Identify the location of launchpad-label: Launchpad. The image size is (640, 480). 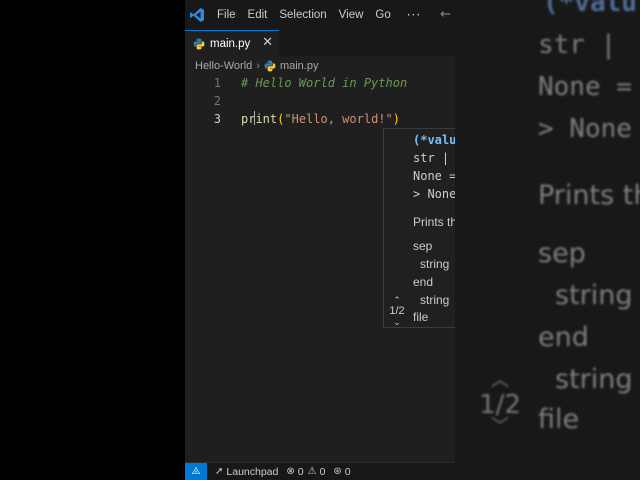
(252, 471).